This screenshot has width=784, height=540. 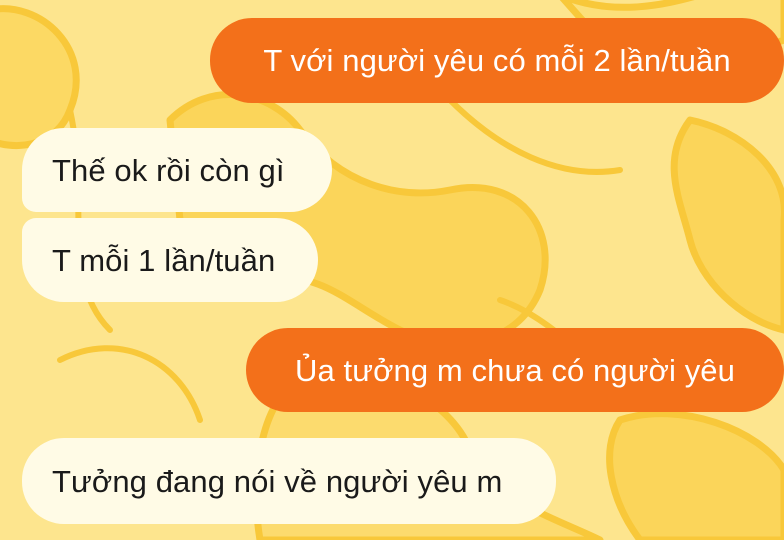 What do you see at coordinates (168, 170) in the screenshot?
I see `message-text: Thế ok rồi còn gì` at bounding box center [168, 170].